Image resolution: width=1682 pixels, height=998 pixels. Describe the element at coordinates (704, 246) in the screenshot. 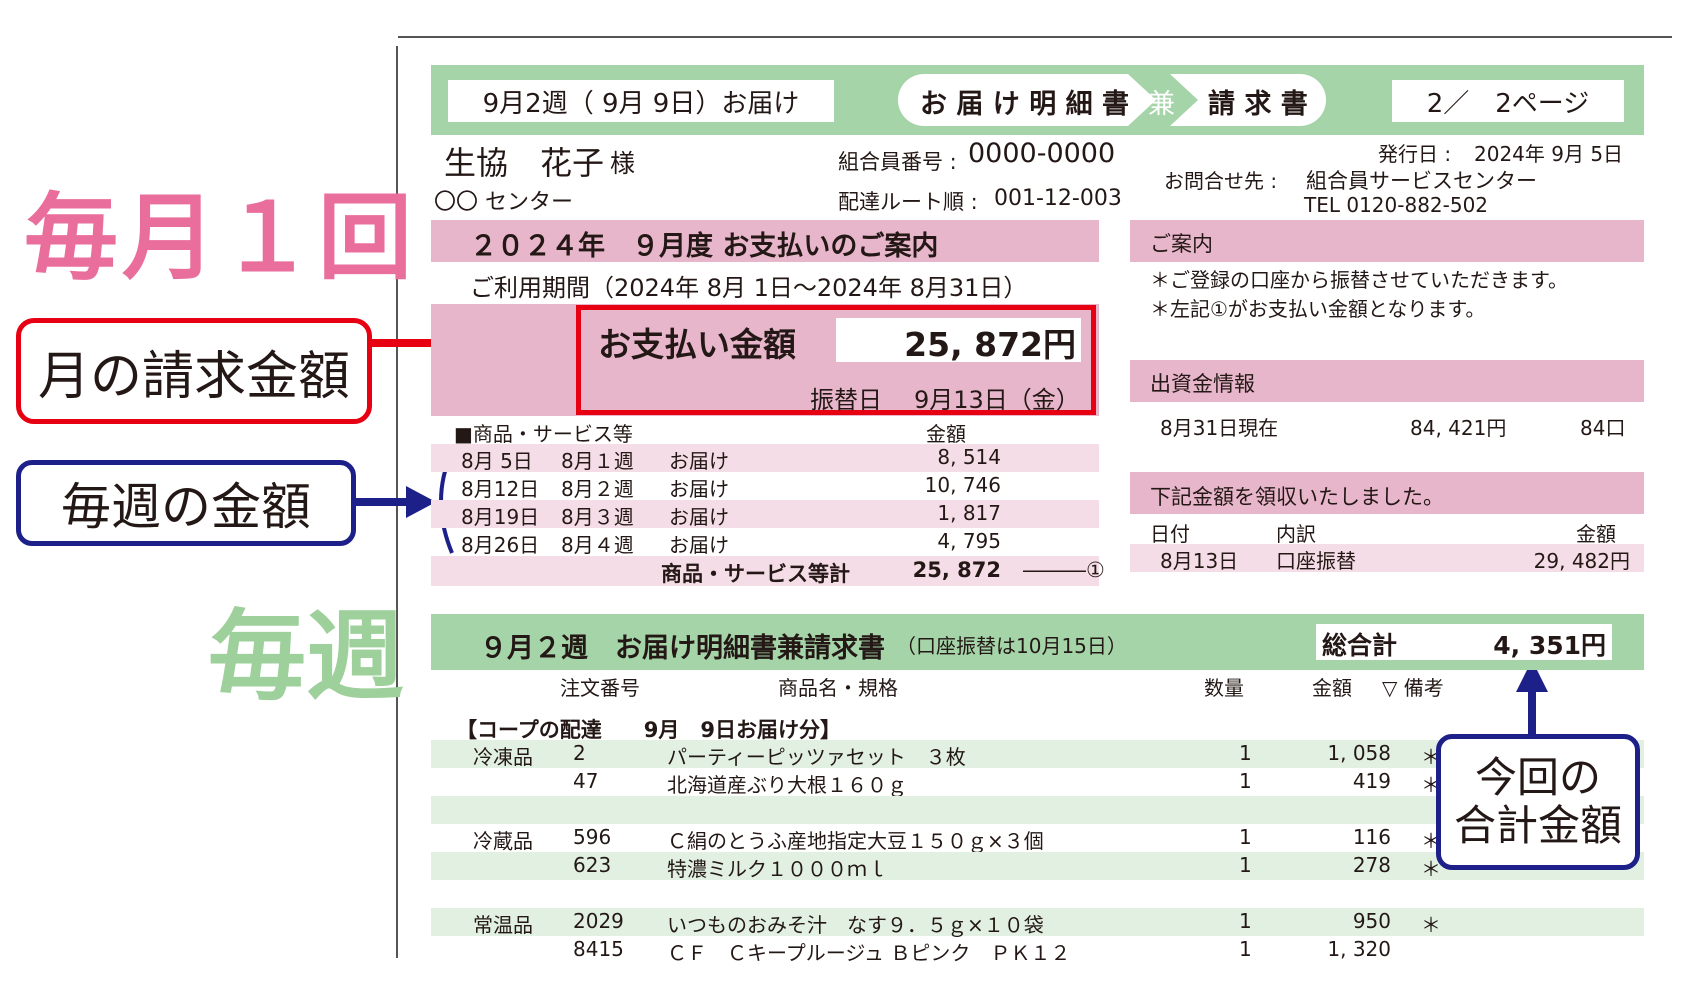

I see `monthly-title: ２０２４年 ９月度 お支払いのご案内` at that location.